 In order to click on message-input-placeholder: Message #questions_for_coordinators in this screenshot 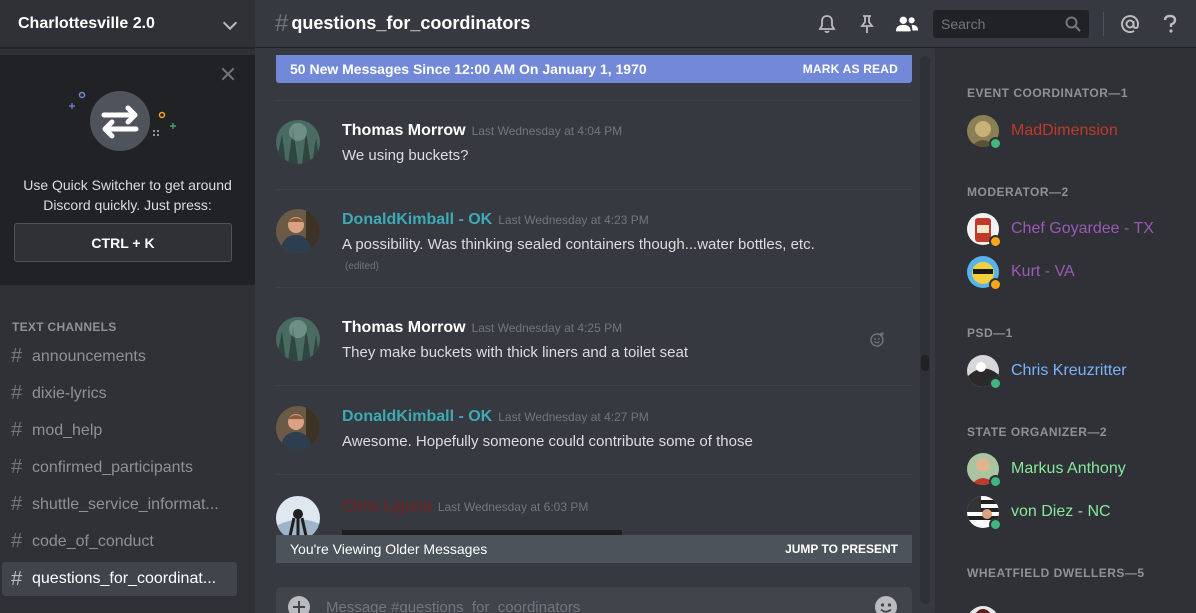, I will do `click(453, 605)`.